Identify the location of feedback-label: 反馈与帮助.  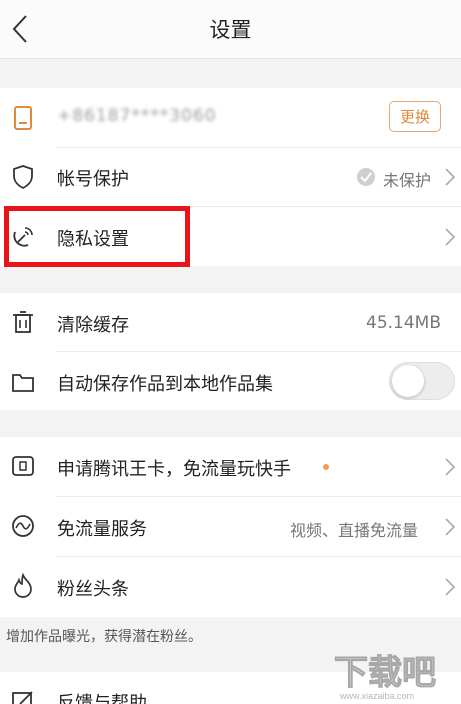
(102, 698).